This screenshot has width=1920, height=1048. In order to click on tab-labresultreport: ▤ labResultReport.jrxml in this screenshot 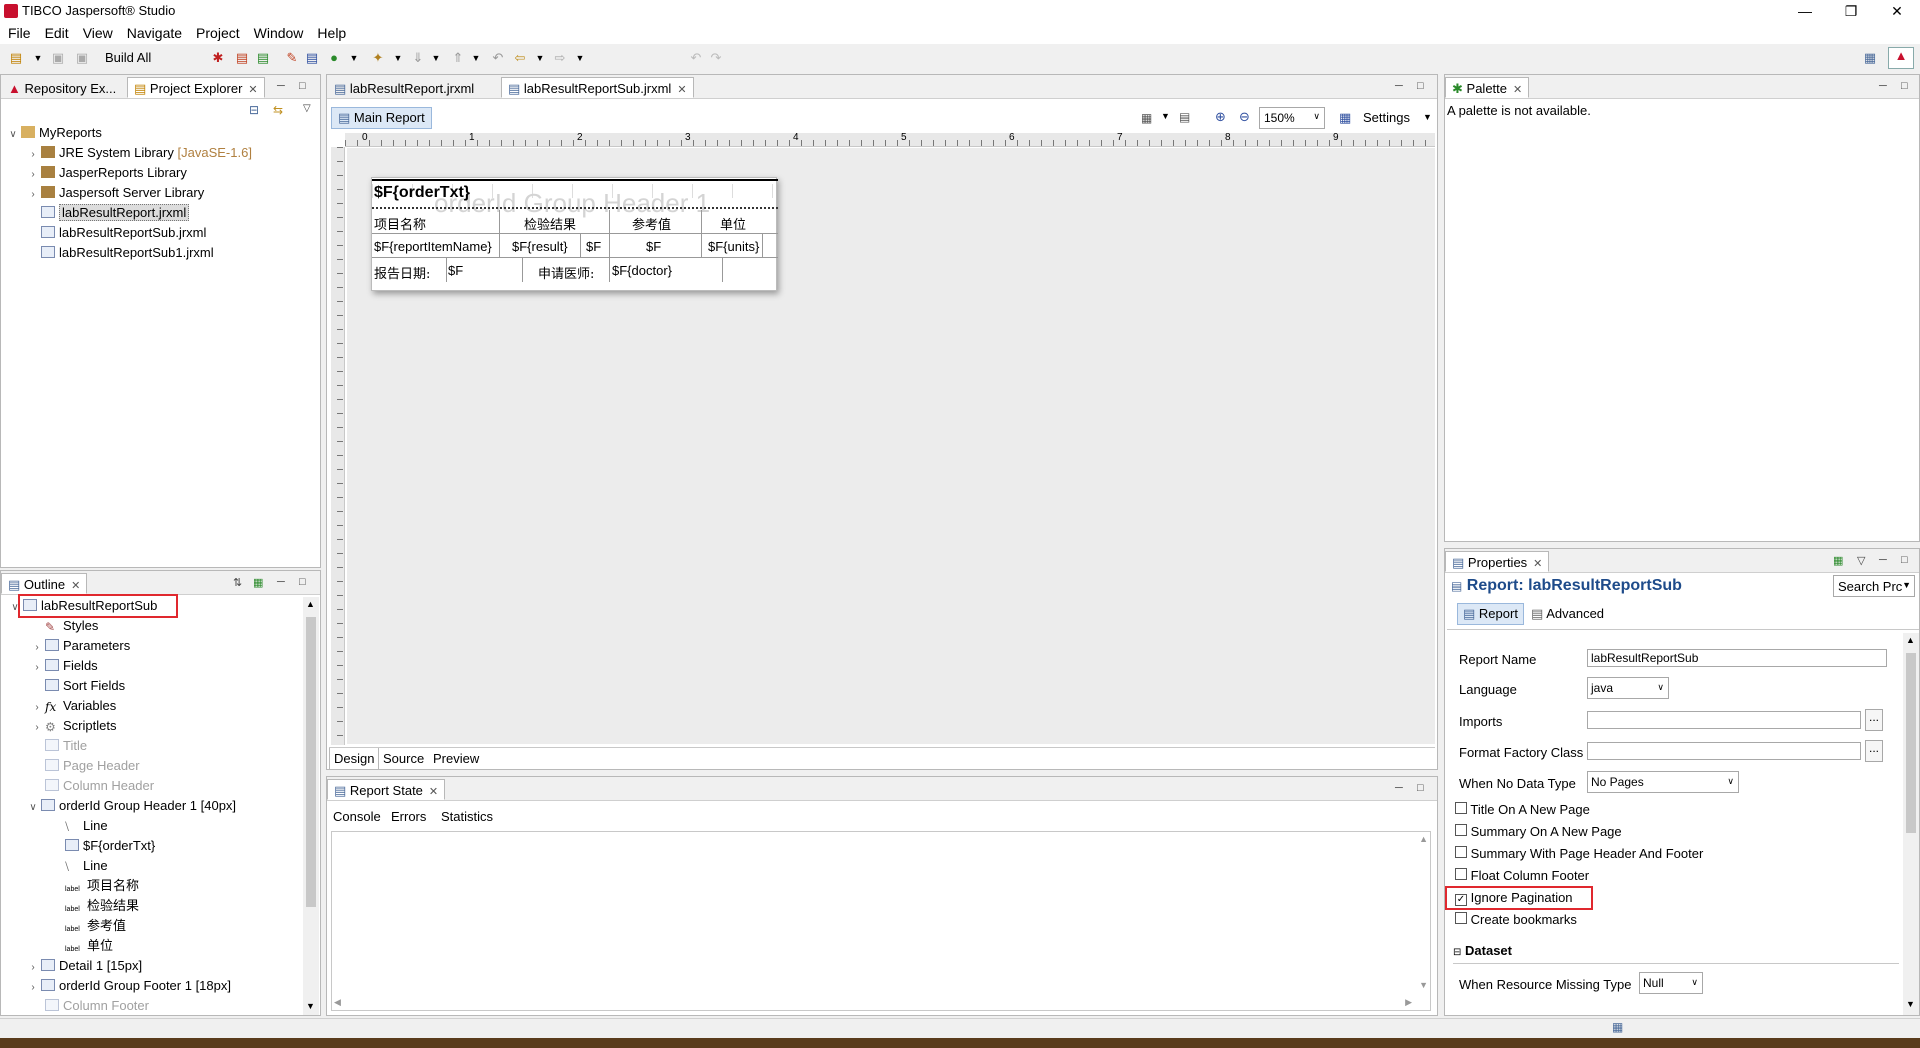, I will do `click(404, 87)`.